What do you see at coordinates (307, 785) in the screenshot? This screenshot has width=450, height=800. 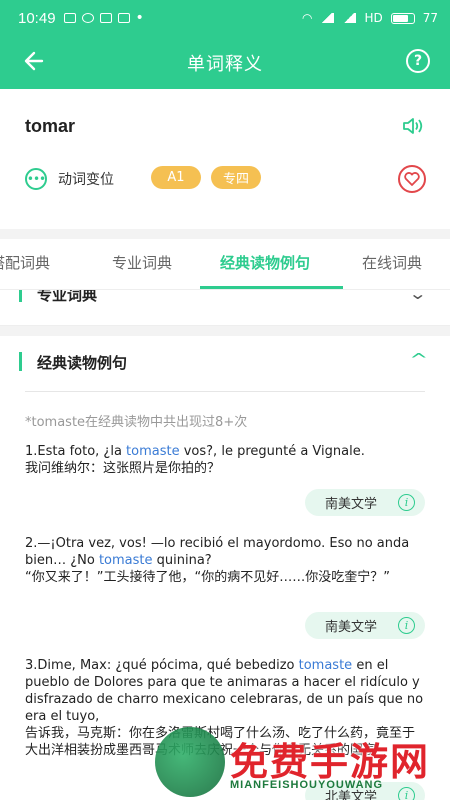 I see `watermark-subtext: MIANFEISHOUYOUWANG` at bounding box center [307, 785].